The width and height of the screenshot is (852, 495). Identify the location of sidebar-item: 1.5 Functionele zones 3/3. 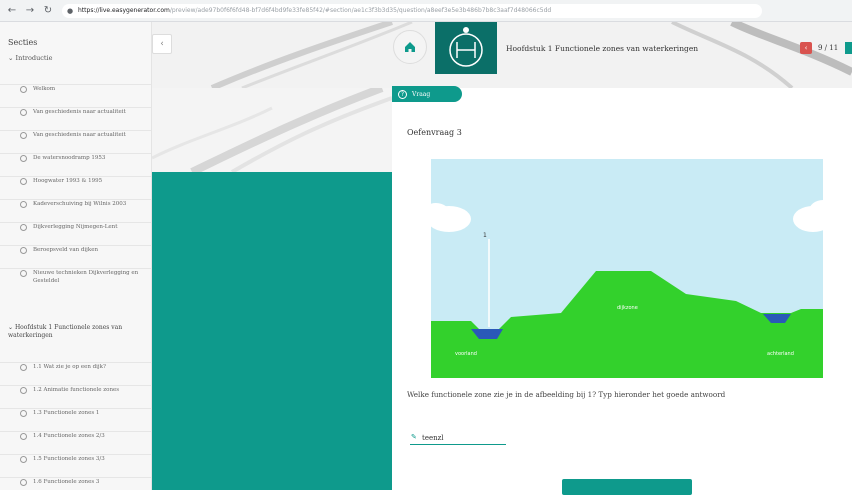
(75, 458).